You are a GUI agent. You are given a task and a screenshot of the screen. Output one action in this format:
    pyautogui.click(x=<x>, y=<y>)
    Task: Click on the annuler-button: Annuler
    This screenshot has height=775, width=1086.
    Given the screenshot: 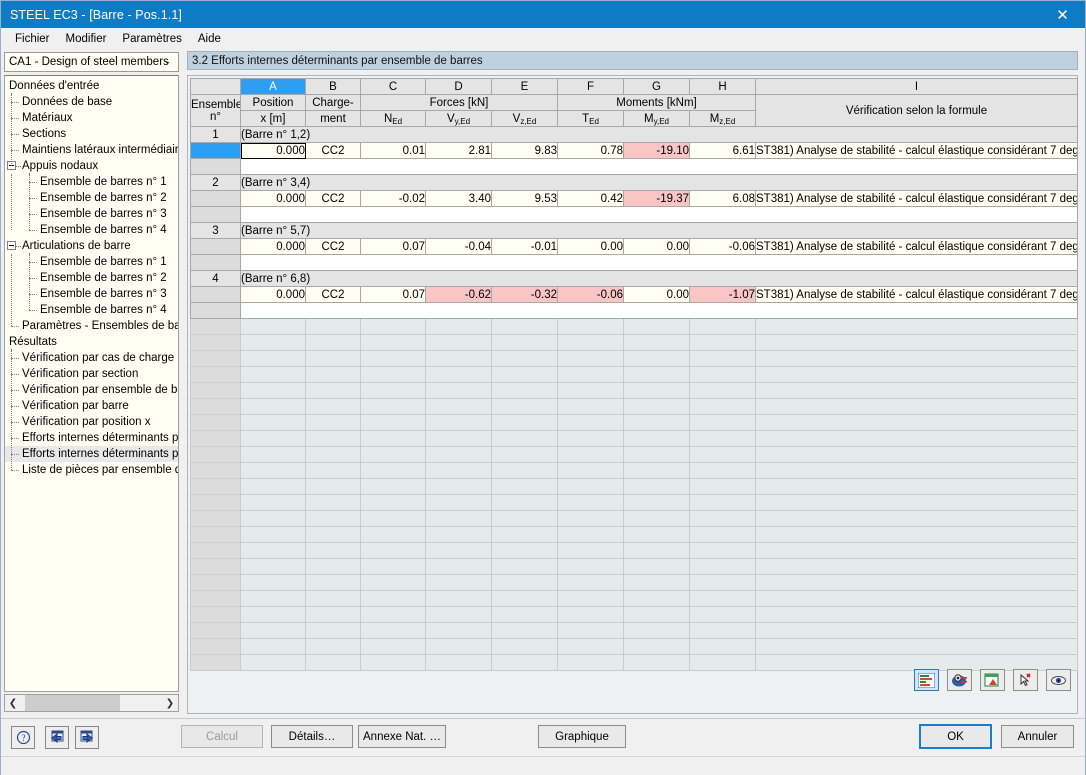 What is the action you would take?
    pyautogui.click(x=1037, y=736)
    